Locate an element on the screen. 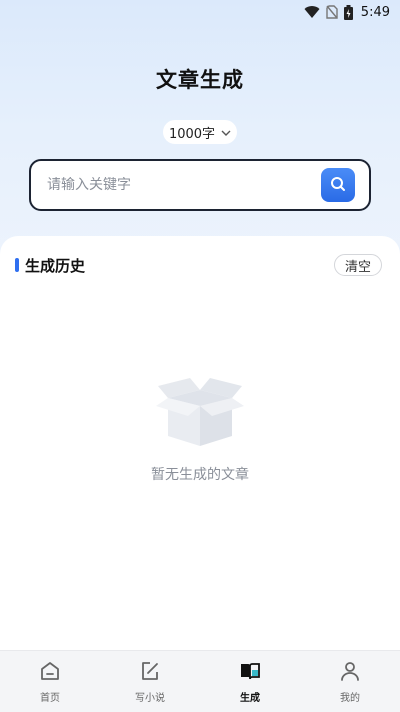  page-title: 文章生成 is located at coordinates (200, 80).